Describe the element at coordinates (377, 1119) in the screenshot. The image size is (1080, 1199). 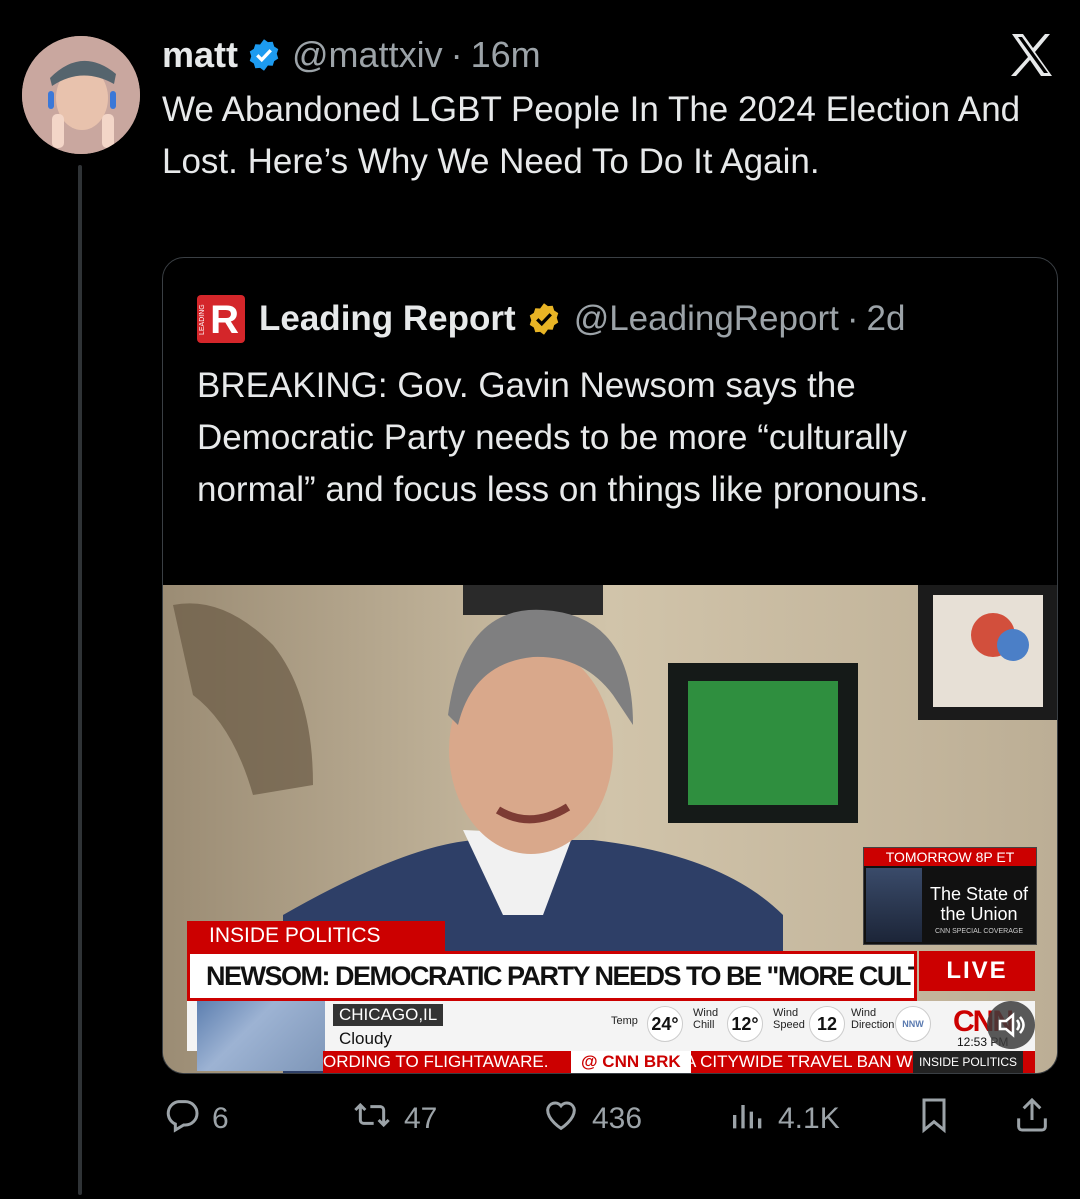
I see `repost-icon` at that location.